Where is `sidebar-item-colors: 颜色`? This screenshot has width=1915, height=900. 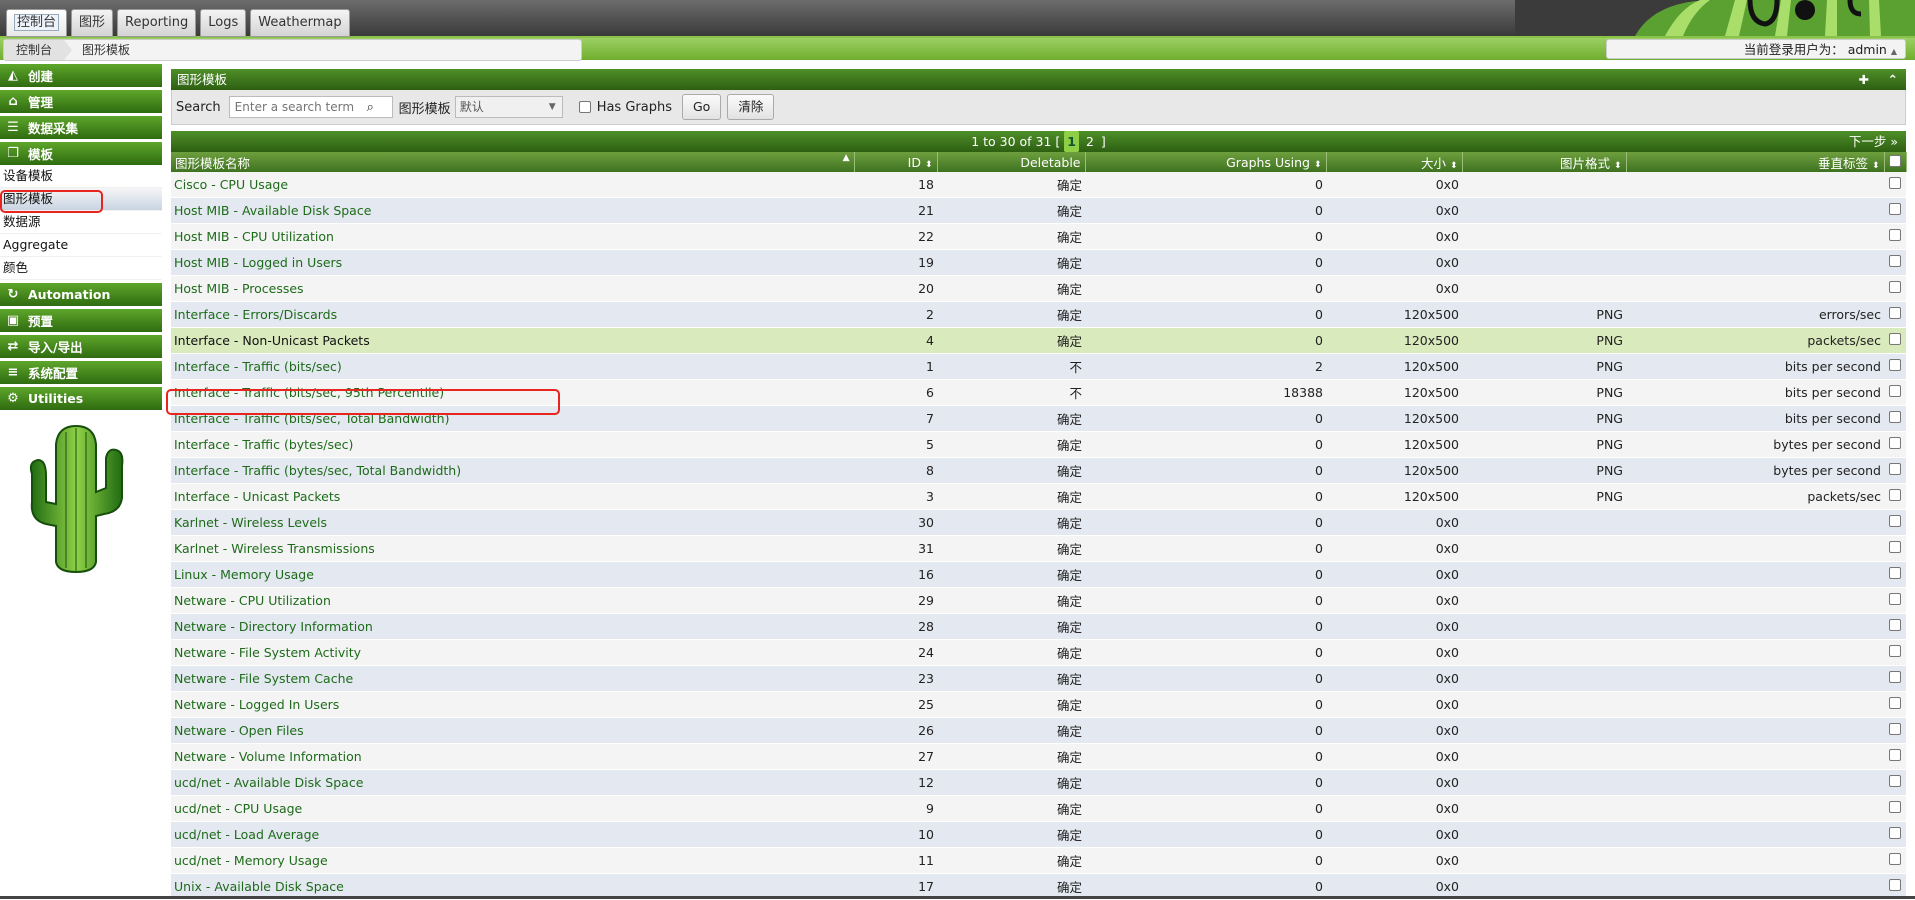
sidebar-item-colors: 颜色 is located at coordinates (81, 268).